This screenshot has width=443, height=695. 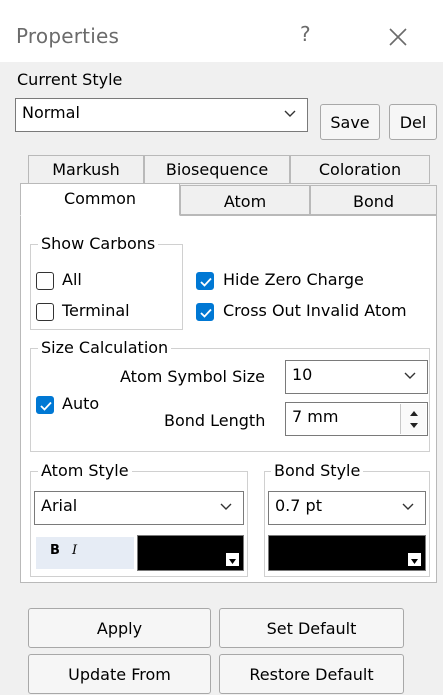 What do you see at coordinates (360, 169) in the screenshot?
I see `tab-coloration: Coloration` at bounding box center [360, 169].